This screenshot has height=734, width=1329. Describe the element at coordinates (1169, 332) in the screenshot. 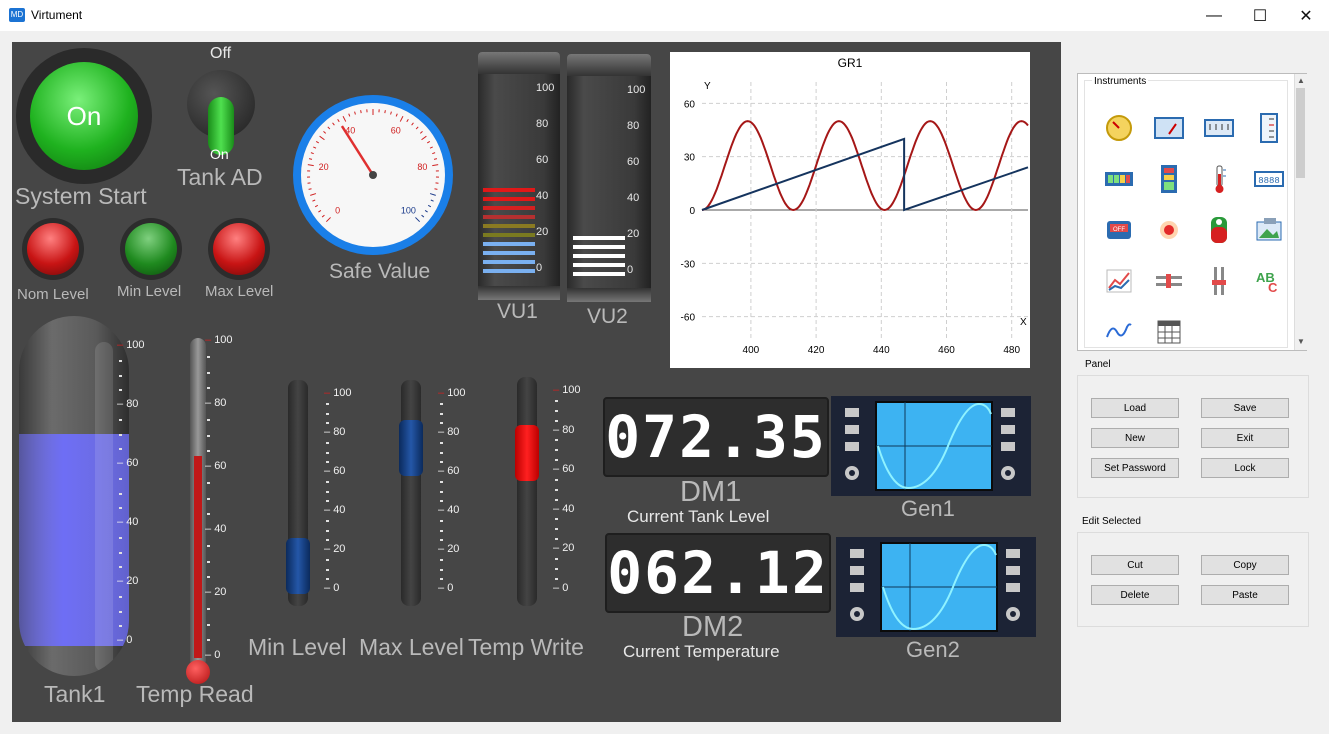

I see `table-grid-icon` at that location.